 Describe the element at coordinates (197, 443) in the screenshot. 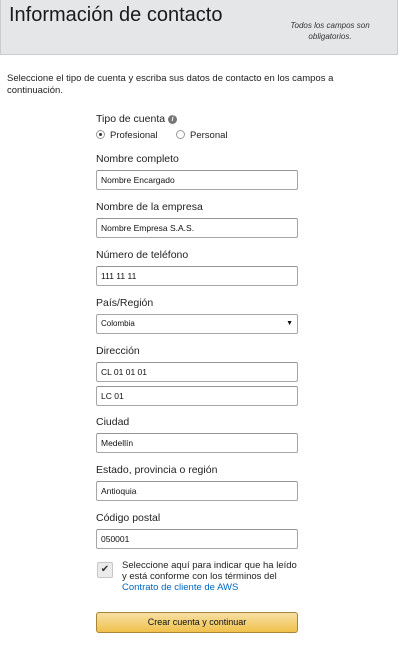

I see `city-input: Medellín` at that location.